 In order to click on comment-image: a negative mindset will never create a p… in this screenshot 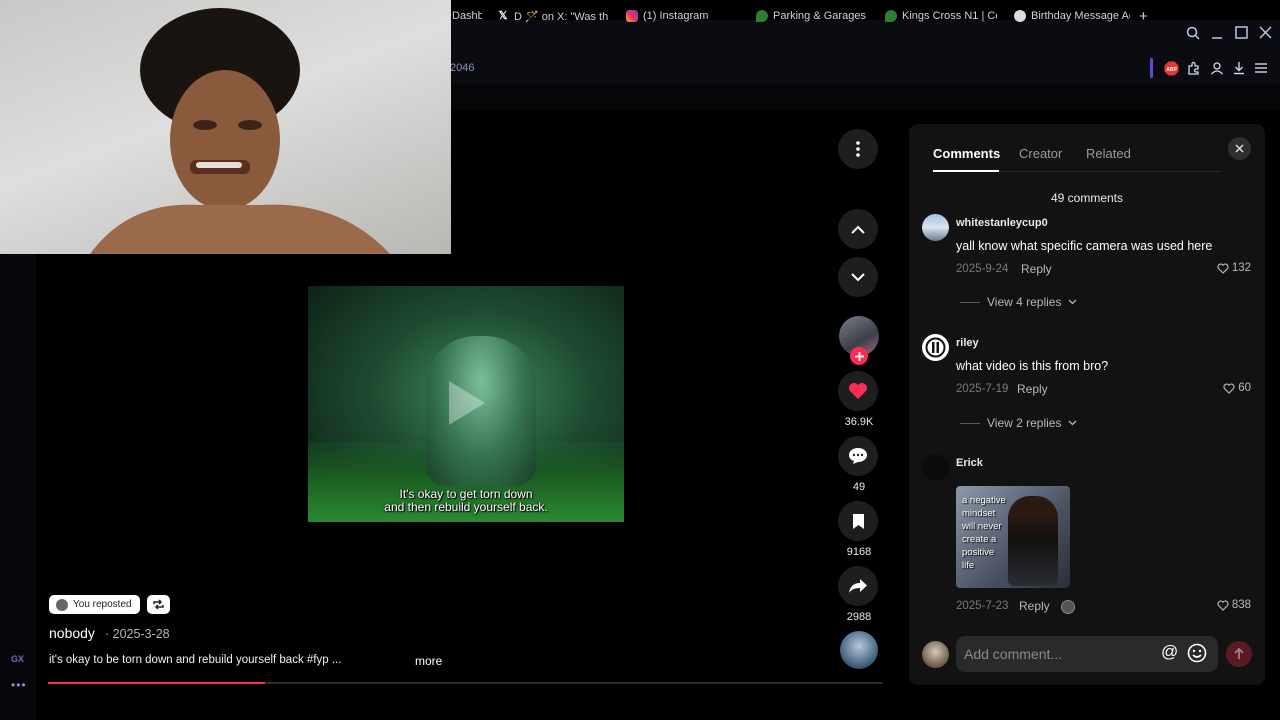, I will do `click(1013, 537)`.